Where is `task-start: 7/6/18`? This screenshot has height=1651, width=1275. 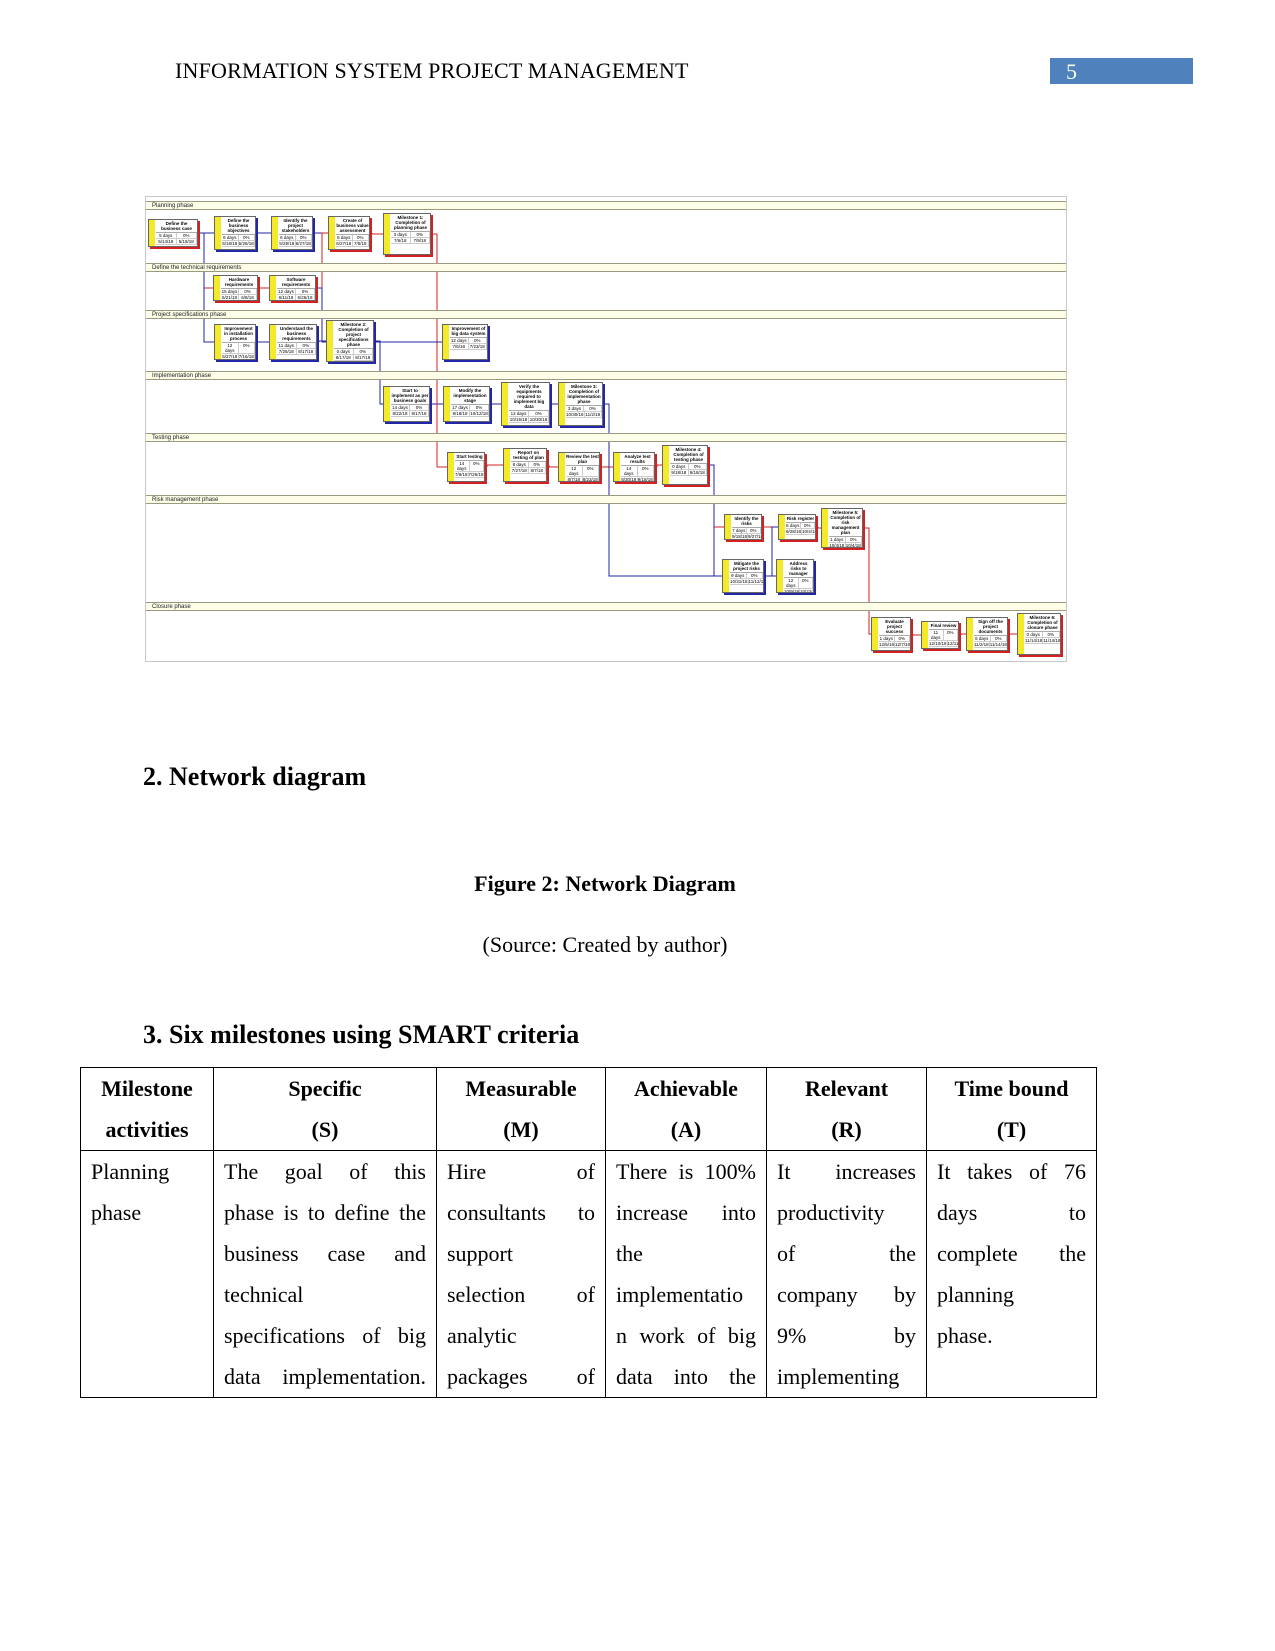 task-start: 7/6/18 is located at coordinates (459, 346).